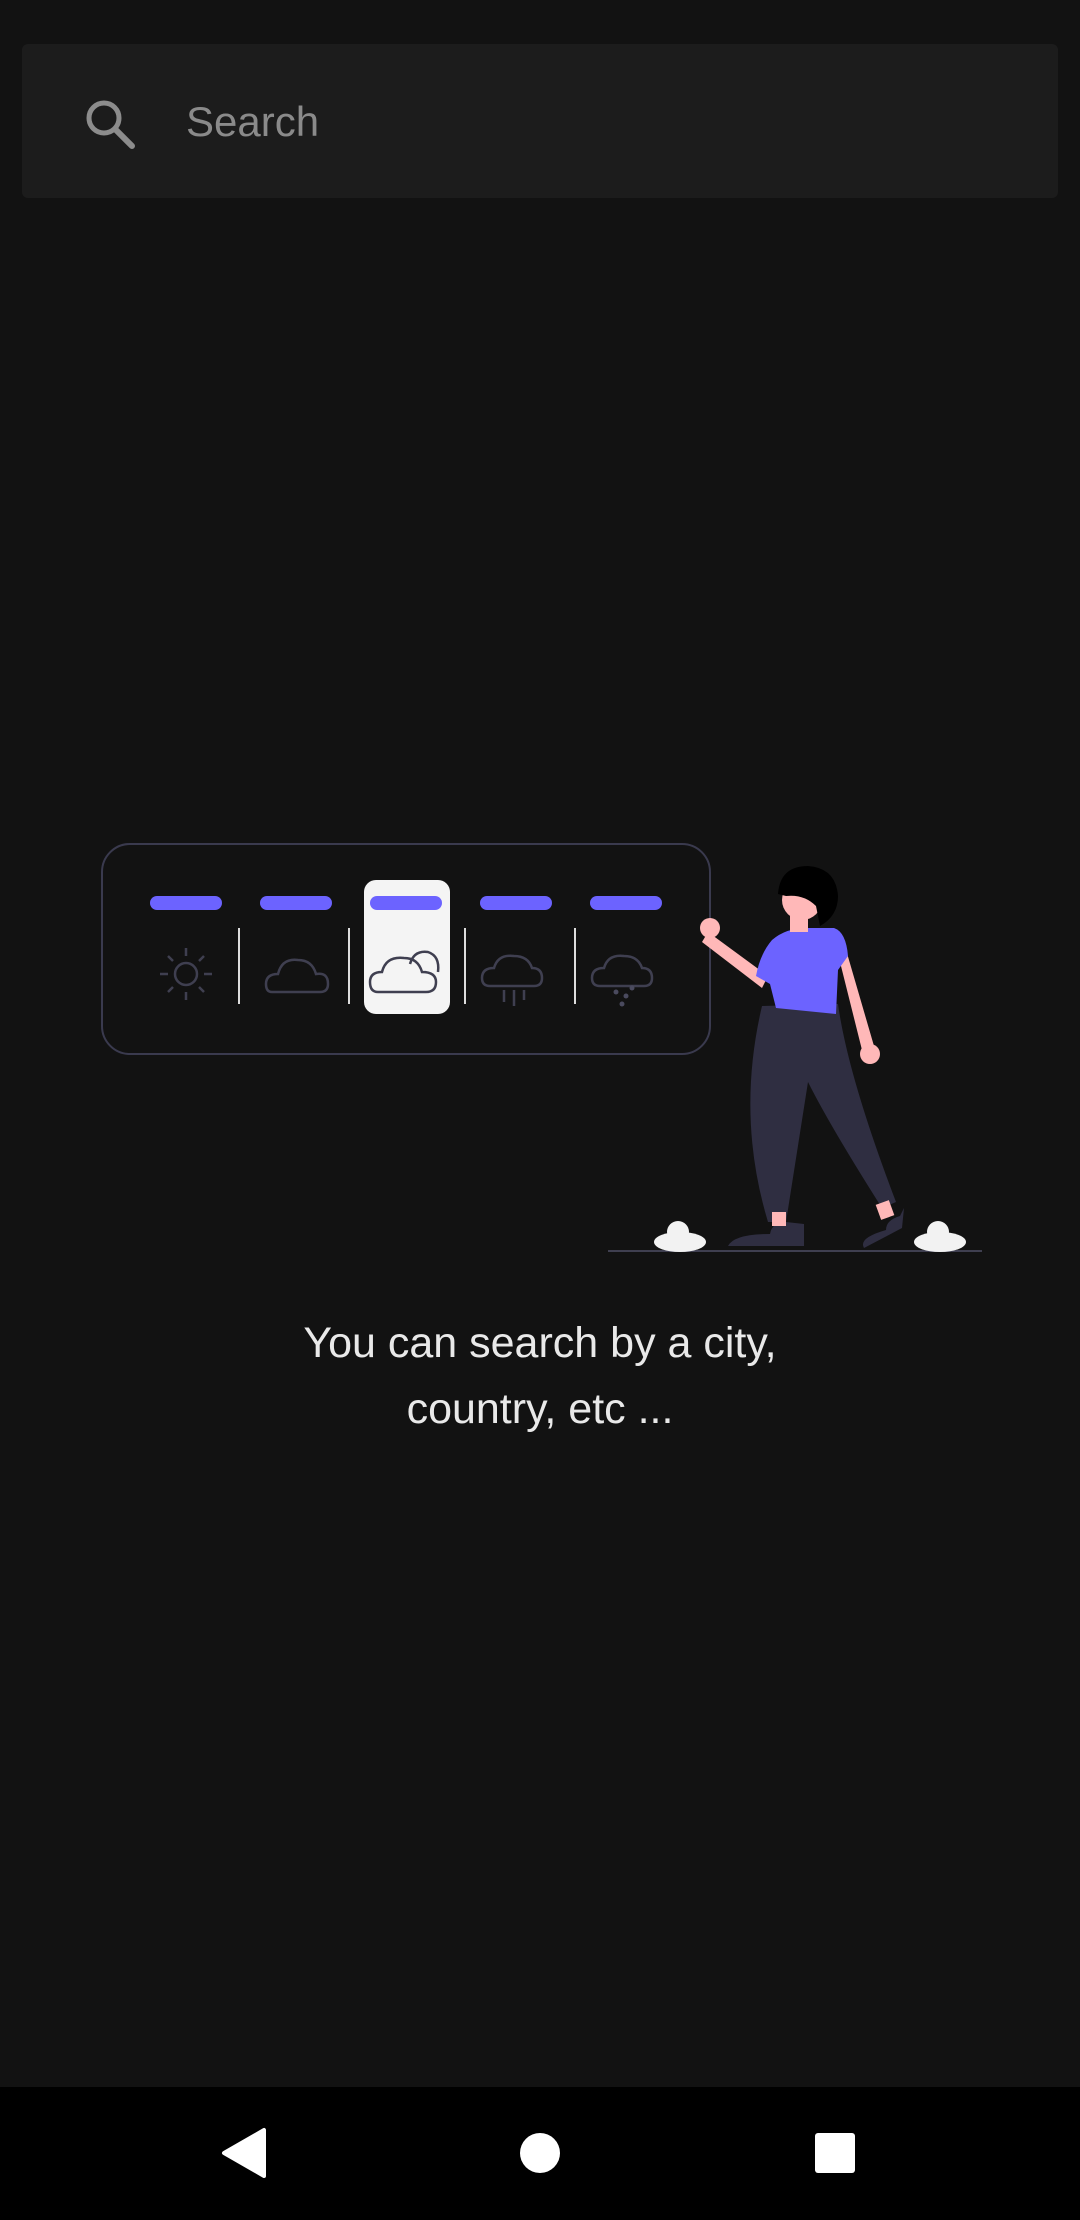 The image size is (1080, 2220). I want to click on back-icon, so click(244, 2153).